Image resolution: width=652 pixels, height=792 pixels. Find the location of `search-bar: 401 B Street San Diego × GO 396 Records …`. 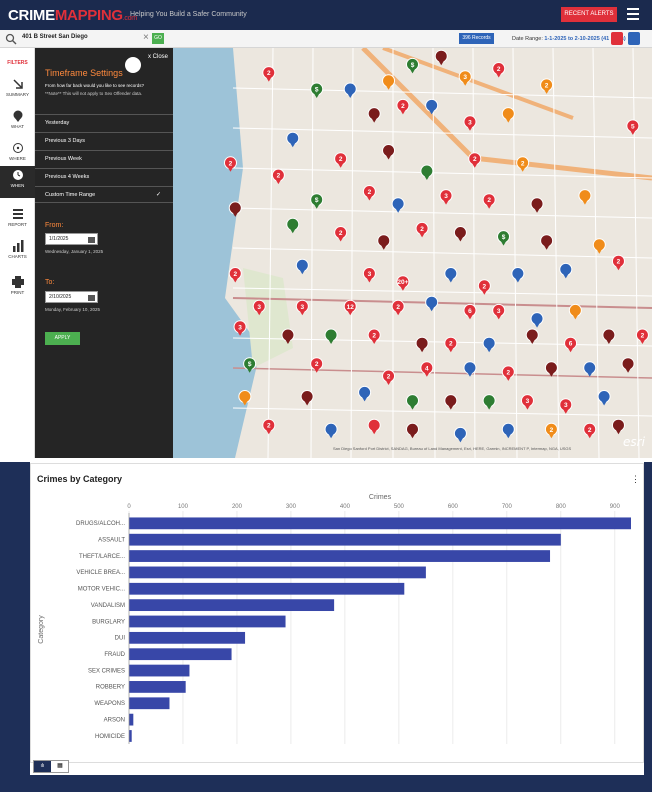

search-bar: 401 B Street San Diego × GO 396 Records … is located at coordinates (326, 39).